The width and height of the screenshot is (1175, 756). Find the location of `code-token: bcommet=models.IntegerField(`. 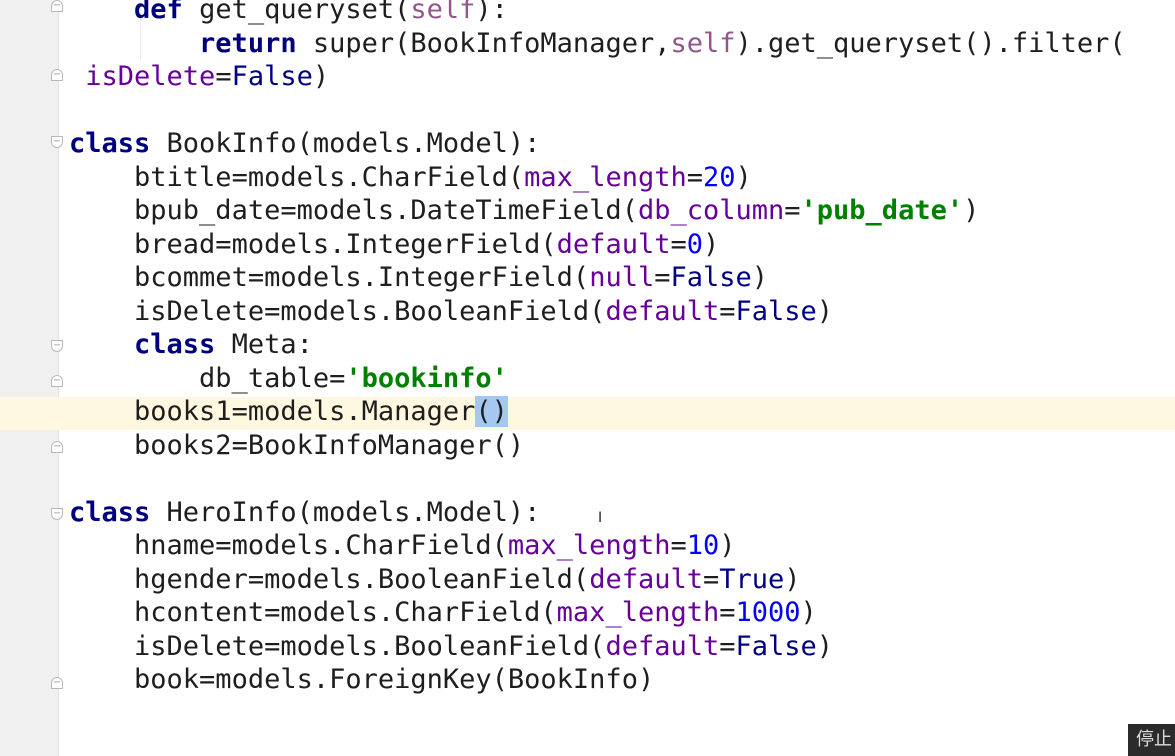

code-token: bcommet=models.IntegerField( is located at coordinates (362, 277).